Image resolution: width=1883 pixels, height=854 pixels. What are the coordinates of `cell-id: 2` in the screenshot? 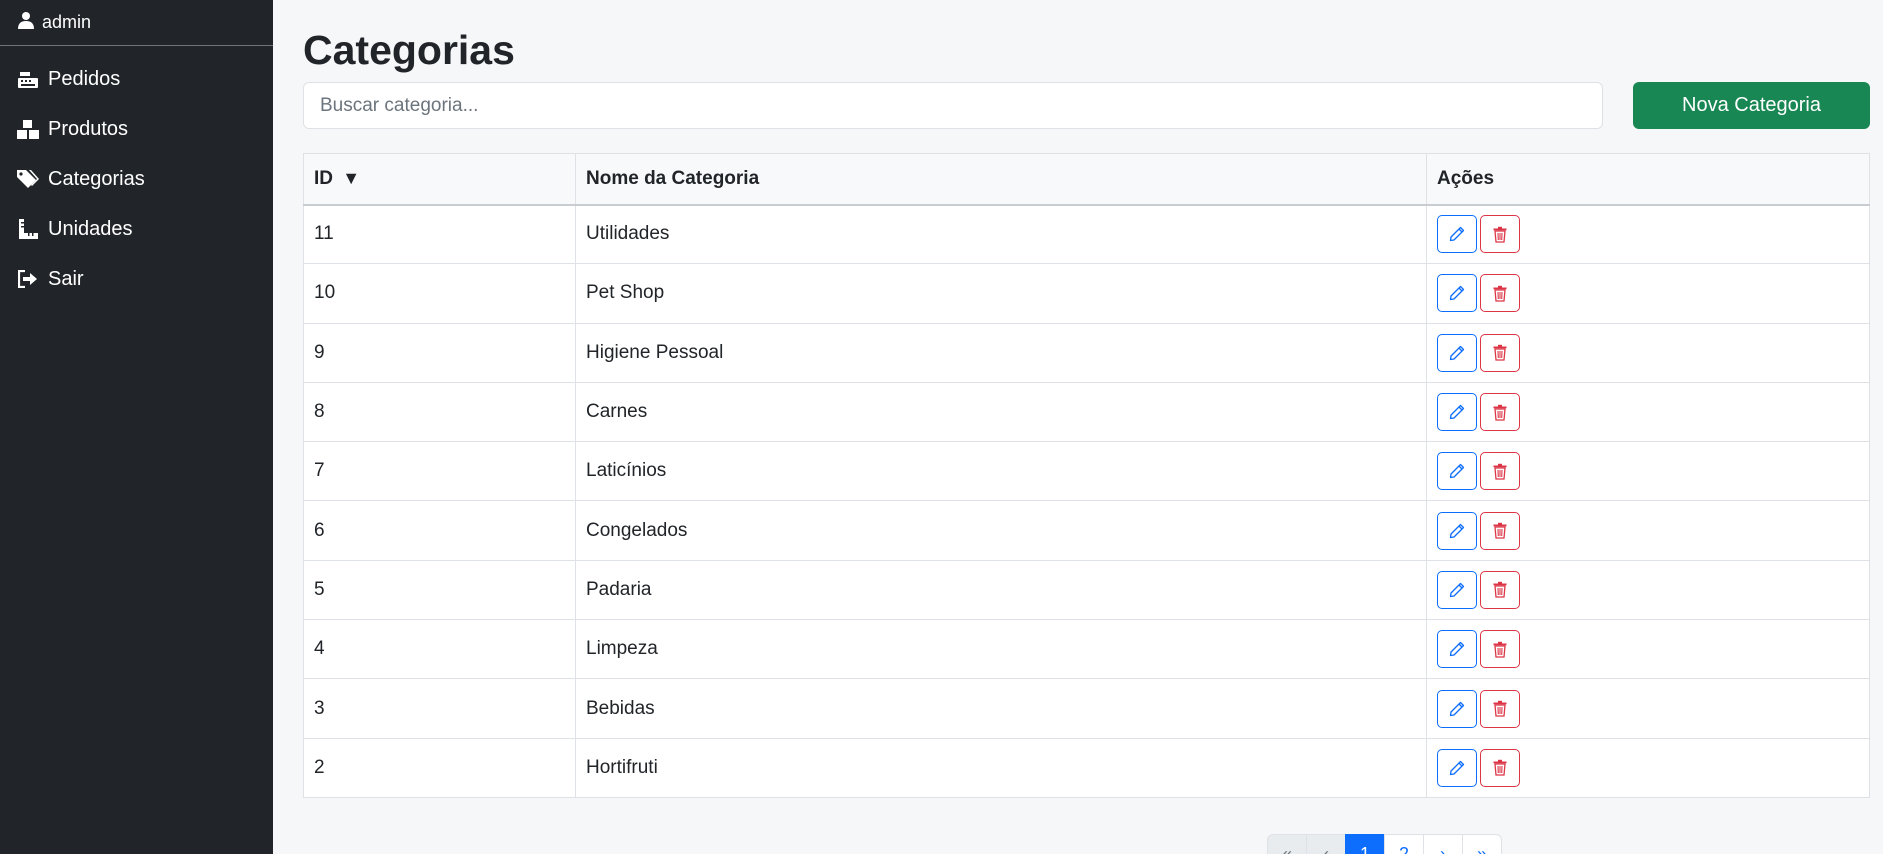 It's located at (439, 767).